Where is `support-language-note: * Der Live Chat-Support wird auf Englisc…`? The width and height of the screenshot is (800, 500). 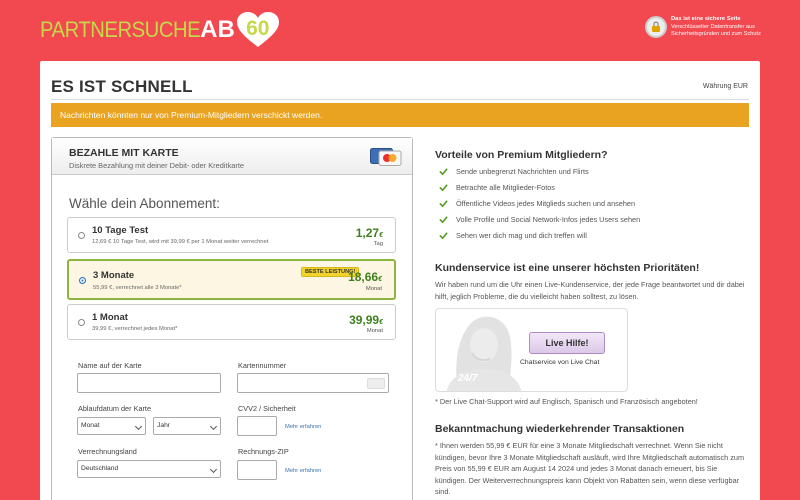 support-language-note: * Der Live Chat-Support wird auf Englisc… is located at coordinates (566, 401).